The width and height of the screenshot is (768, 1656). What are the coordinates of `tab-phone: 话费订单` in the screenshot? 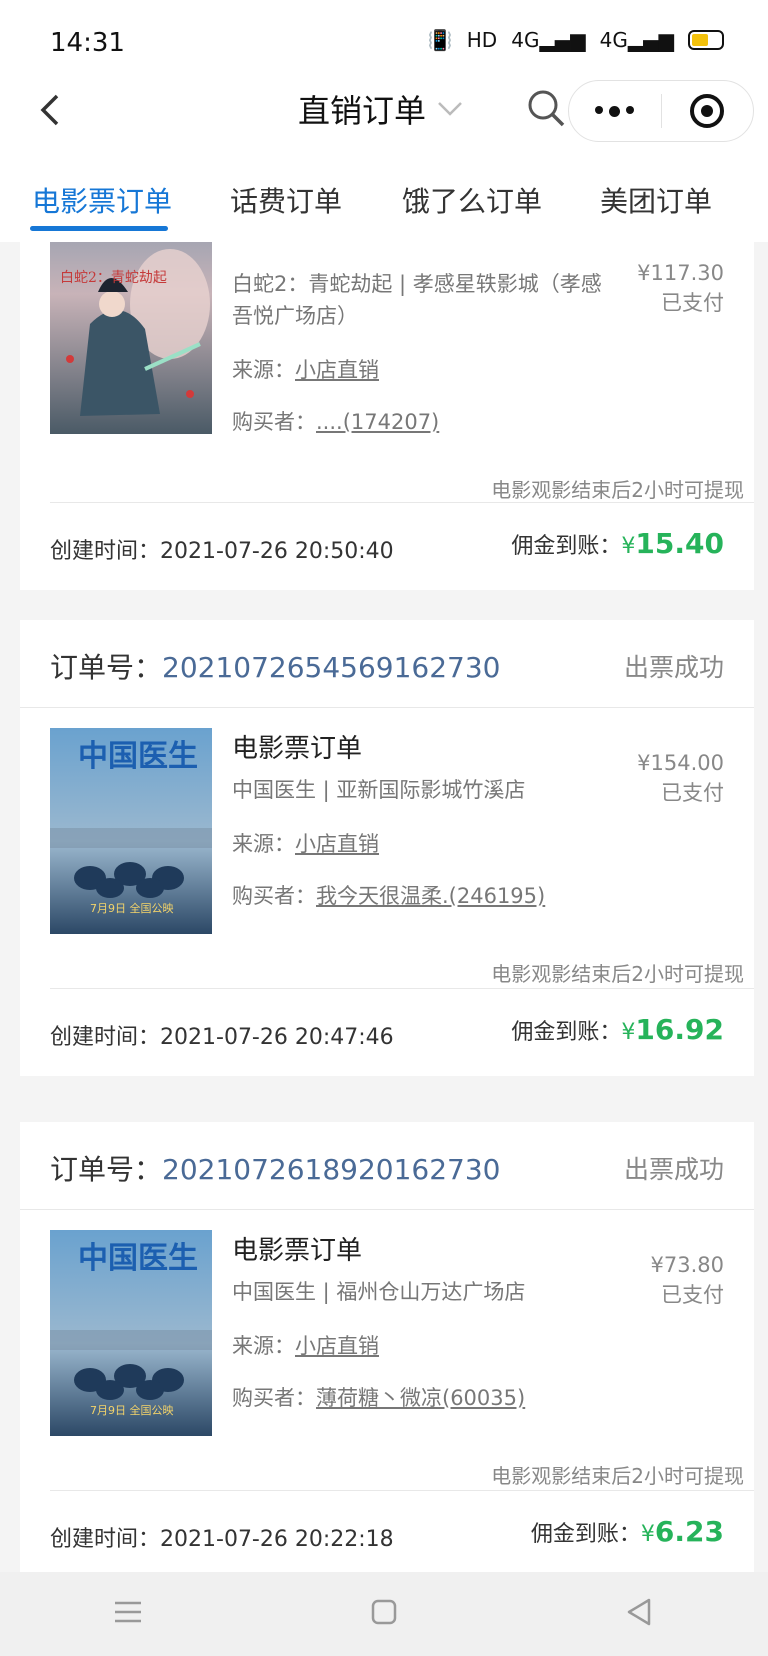 It's located at (286, 200).